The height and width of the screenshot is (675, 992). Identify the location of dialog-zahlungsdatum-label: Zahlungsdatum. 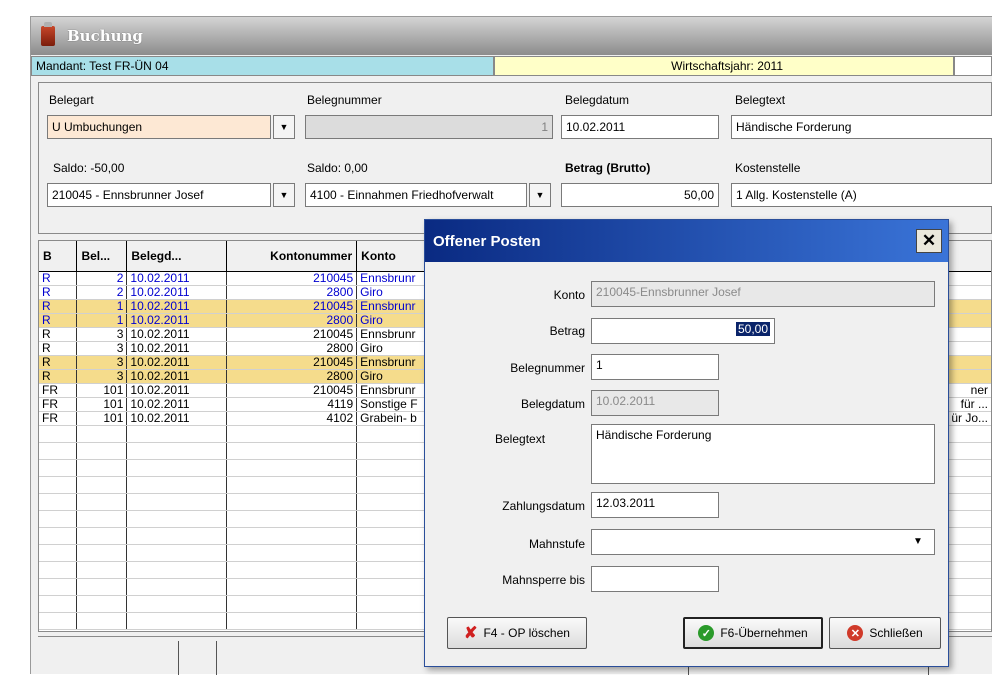
(543, 506).